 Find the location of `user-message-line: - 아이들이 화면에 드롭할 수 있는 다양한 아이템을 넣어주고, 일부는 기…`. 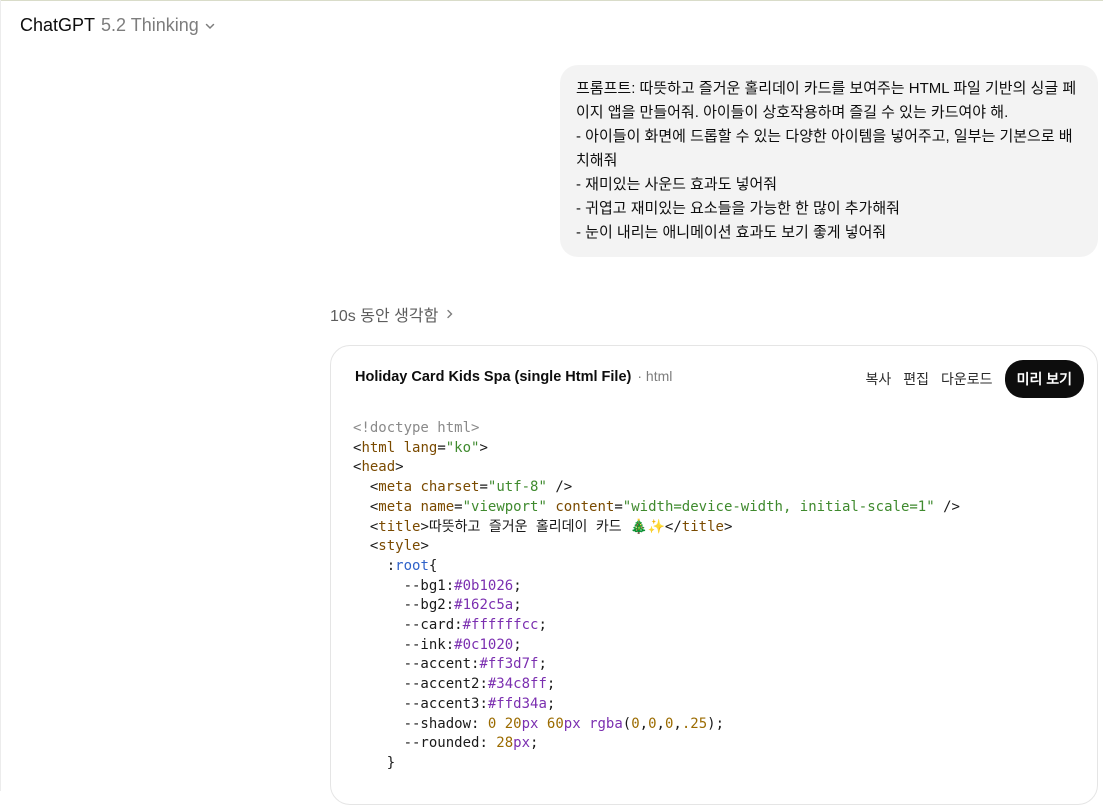

user-message-line: - 아이들이 화면에 드롭할 수 있는 다양한 아이템을 넣어주고, 일부는 기… is located at coordinates (824, 136).